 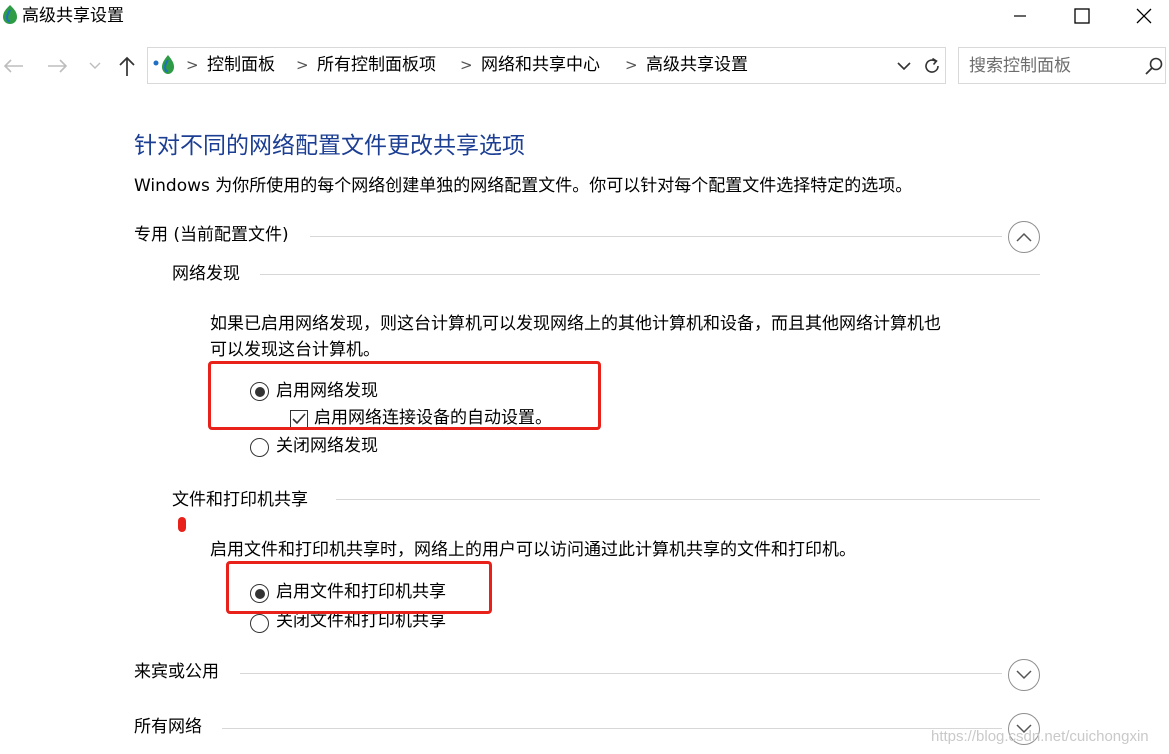 I want to click on address-history-button, so click(x=904, y=66).